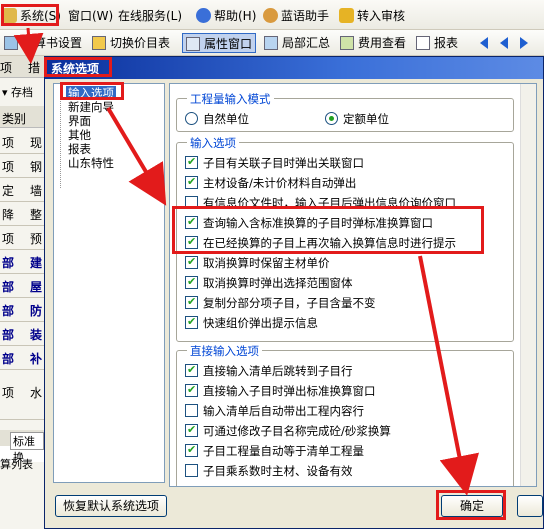 Image resolution: width=544 pixels, height=529 pixels. What do you see at coordinates (28, 45) in the screenshot?
I see `arrow-menu-to-dialog` at bounding box center [28, 45].